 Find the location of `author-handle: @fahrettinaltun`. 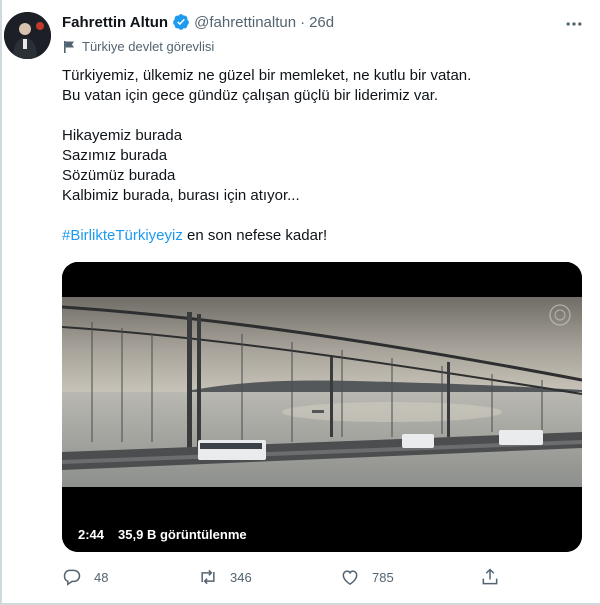

author-handle: @fahrettinaltun is located at coordinates (245, 22).